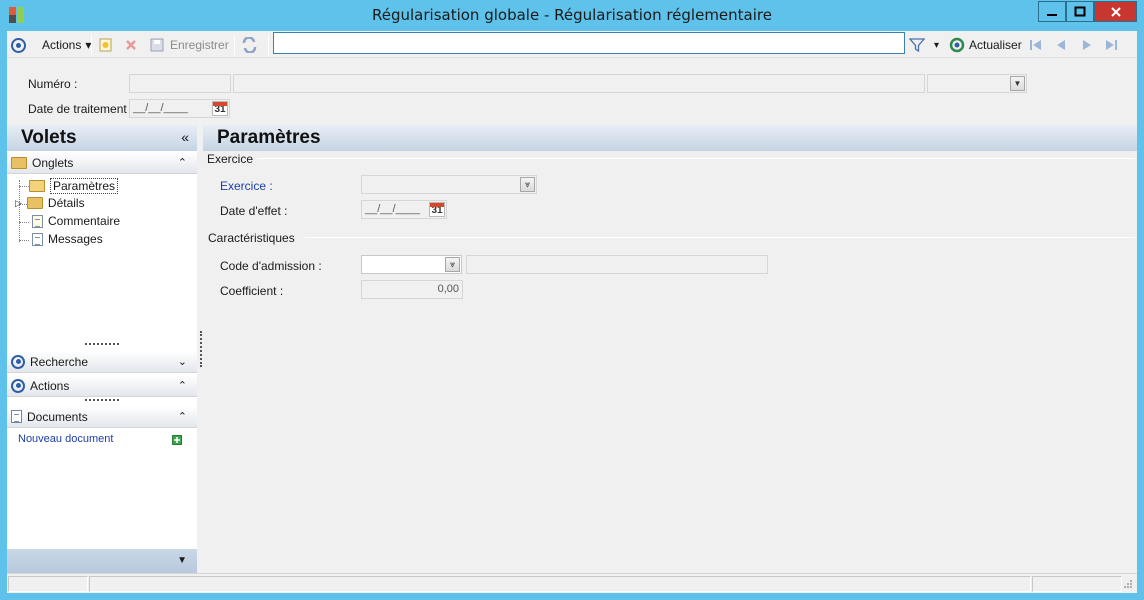 This screenshot has height=600, width=1144. I want to click on tree-item-label: Messages, so click(75, 239).